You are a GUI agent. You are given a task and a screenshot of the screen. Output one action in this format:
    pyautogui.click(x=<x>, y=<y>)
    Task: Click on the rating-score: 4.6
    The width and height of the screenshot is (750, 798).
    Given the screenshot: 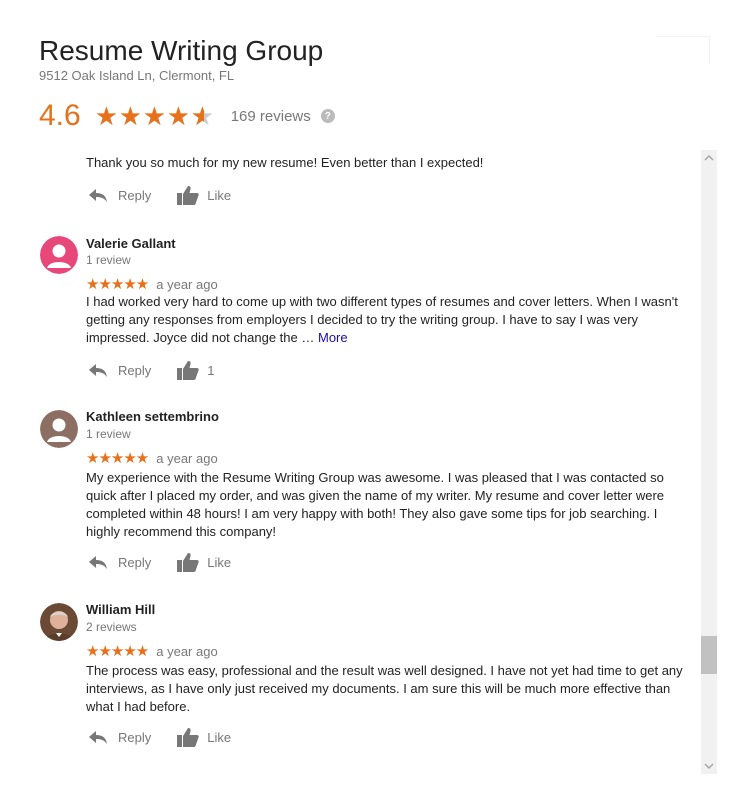 What is the action you would take?
    pyautogui.click(x=60, y=115)
    